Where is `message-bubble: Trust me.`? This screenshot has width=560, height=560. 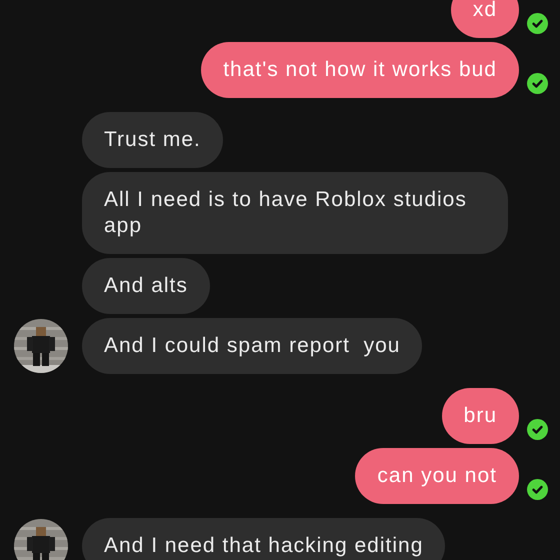
message-bubble: Trust me. is located at coordinates (152, 140).